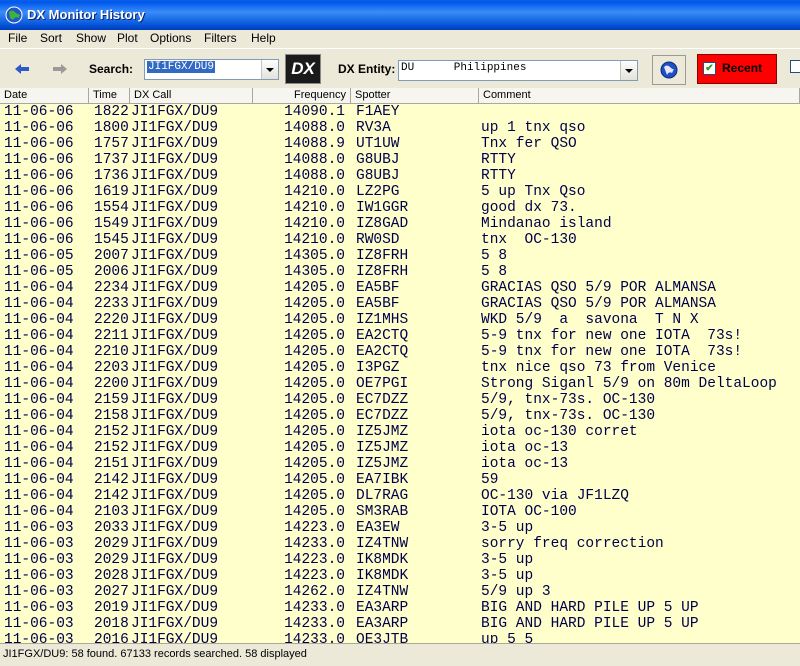 The width and height of the screenshot is (800, 666). What do you see at coordinates (111, 512) in the screenshot?
I see `cell-time: 2103` at bounding box center [111, 512].